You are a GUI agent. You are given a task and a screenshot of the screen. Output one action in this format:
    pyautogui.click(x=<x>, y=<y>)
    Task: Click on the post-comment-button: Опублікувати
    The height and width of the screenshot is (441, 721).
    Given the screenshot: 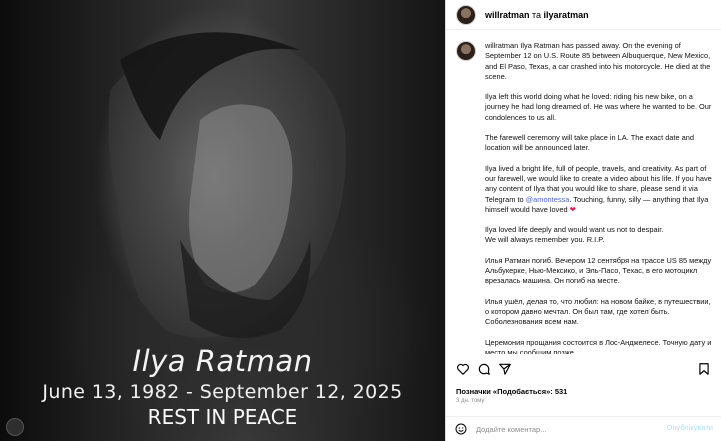 What is the action you would take?
    pyautogui.click(x=690, y=427)
    